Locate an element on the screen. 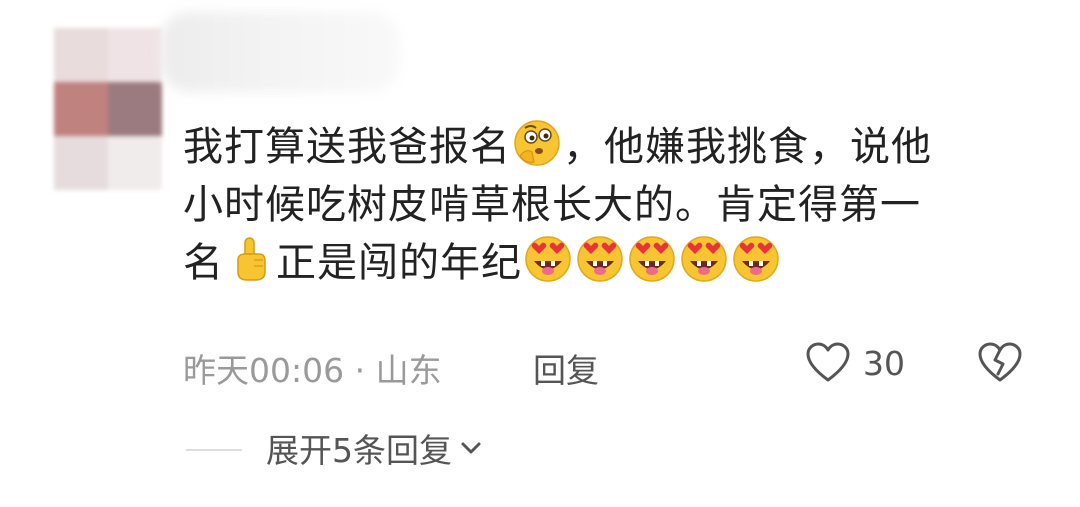  expand-replies-label: 展开5条回复 is located at coordinates (359, 450).